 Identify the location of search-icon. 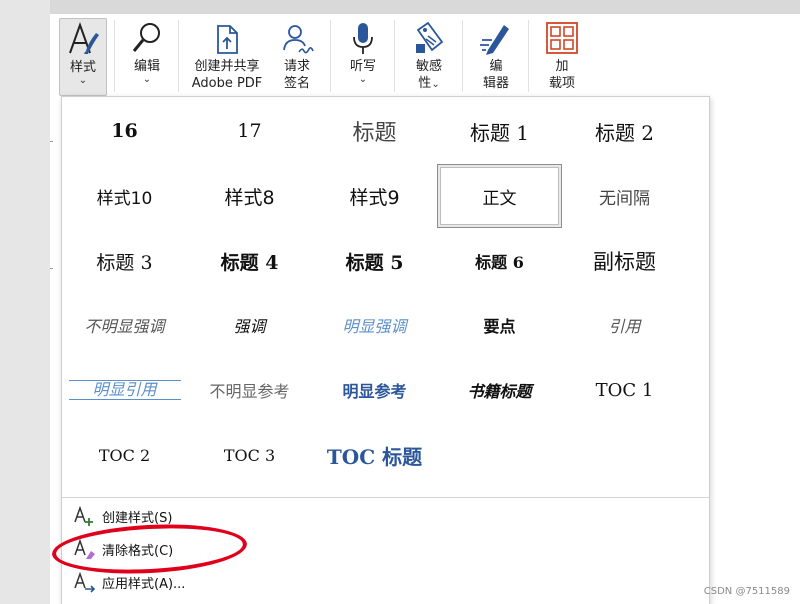
(147, 37).